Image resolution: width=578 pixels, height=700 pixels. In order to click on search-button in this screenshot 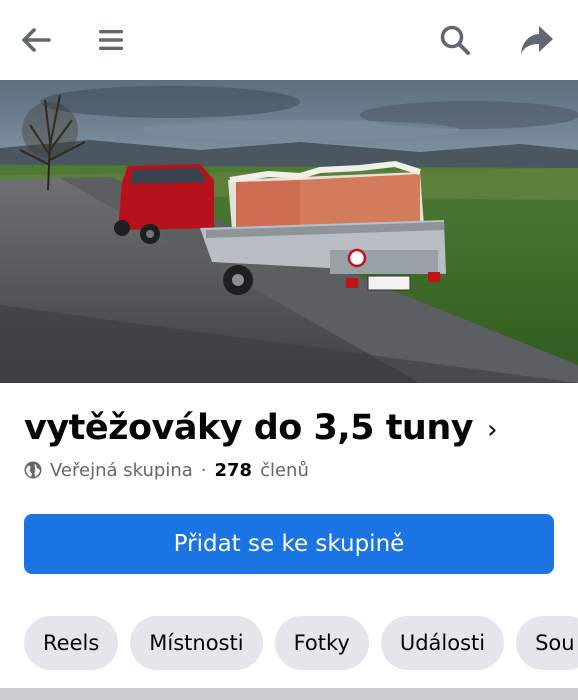, I will do `click(455, 40)`.